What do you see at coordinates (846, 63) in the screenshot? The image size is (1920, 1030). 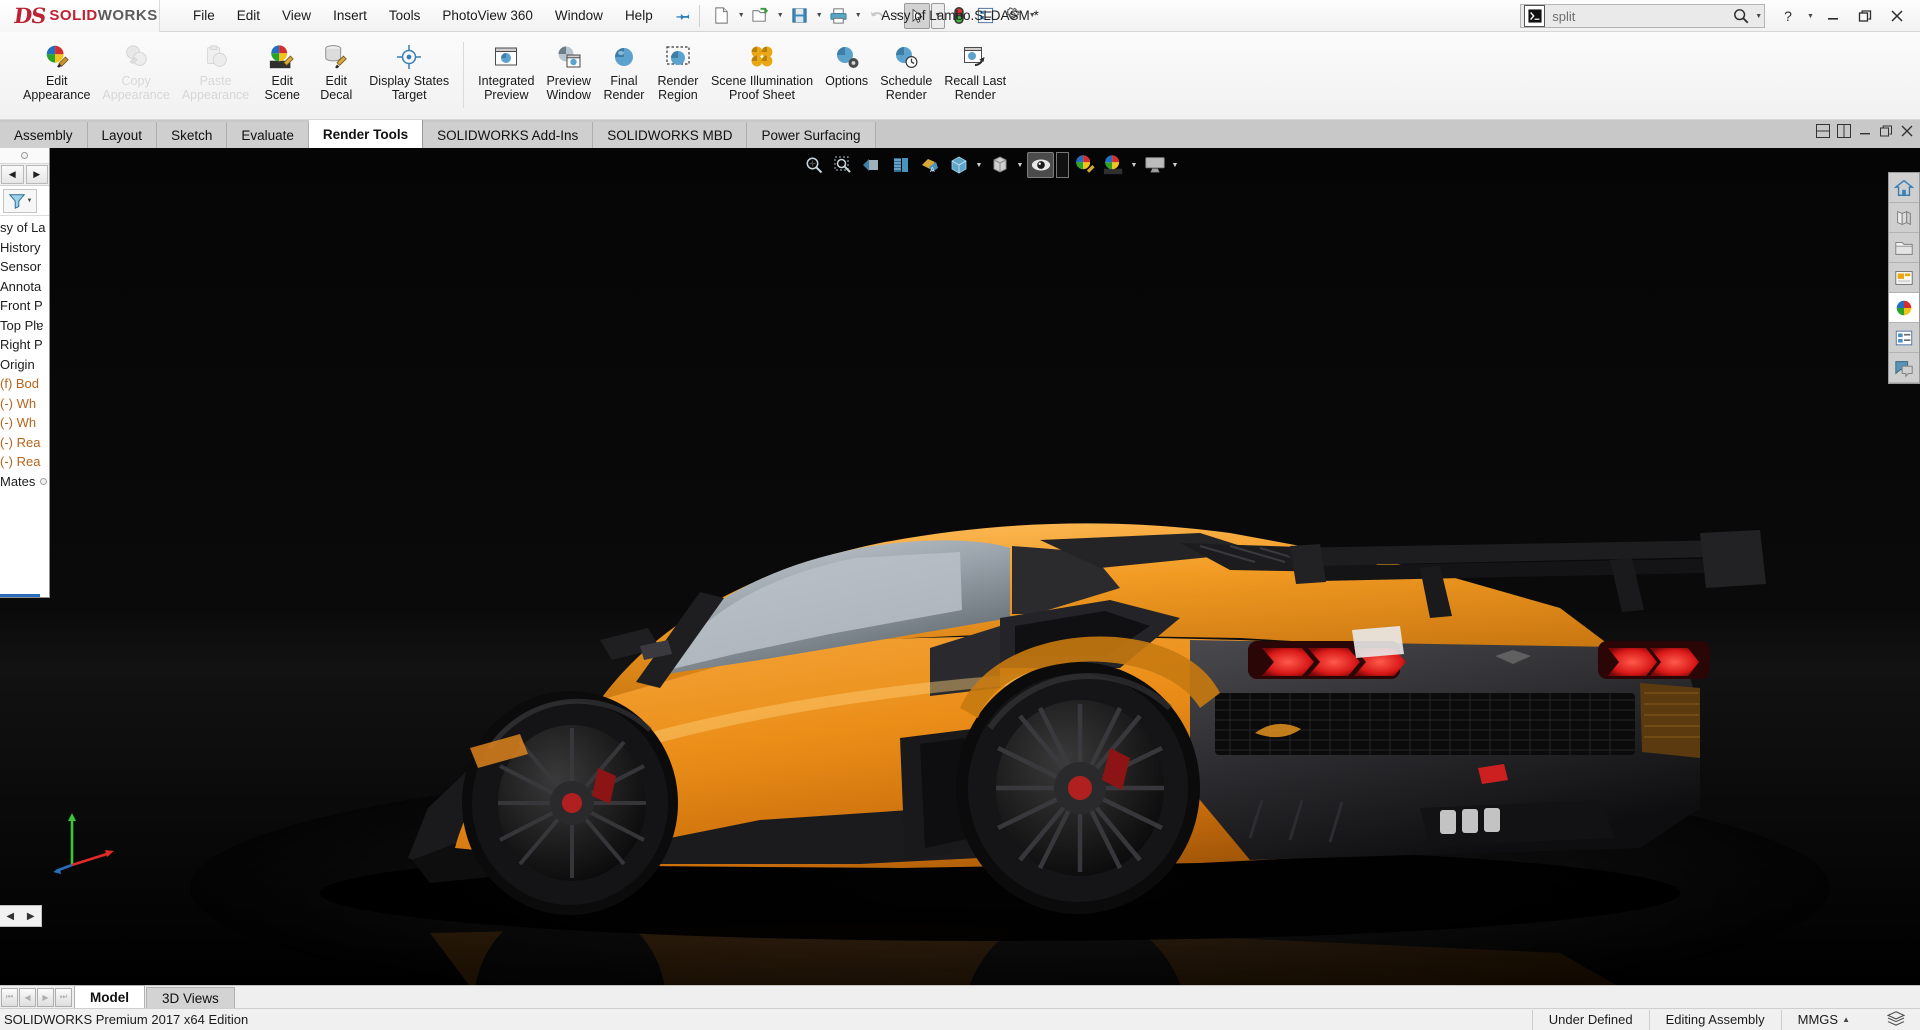 I see `render-options-button: Options` at bounding box center [846, 63].